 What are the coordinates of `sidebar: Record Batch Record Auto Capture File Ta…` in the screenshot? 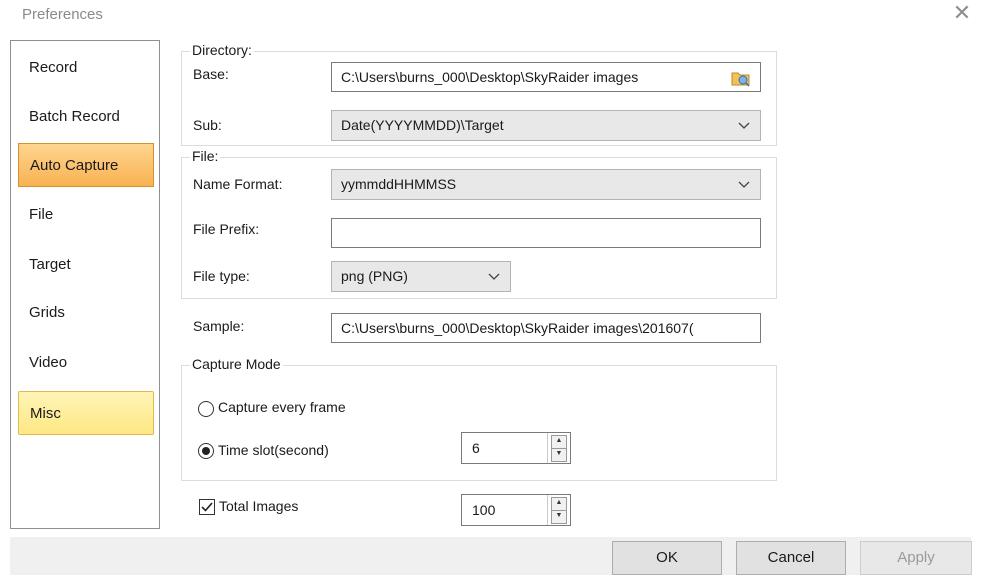 It's located at (85, 284).